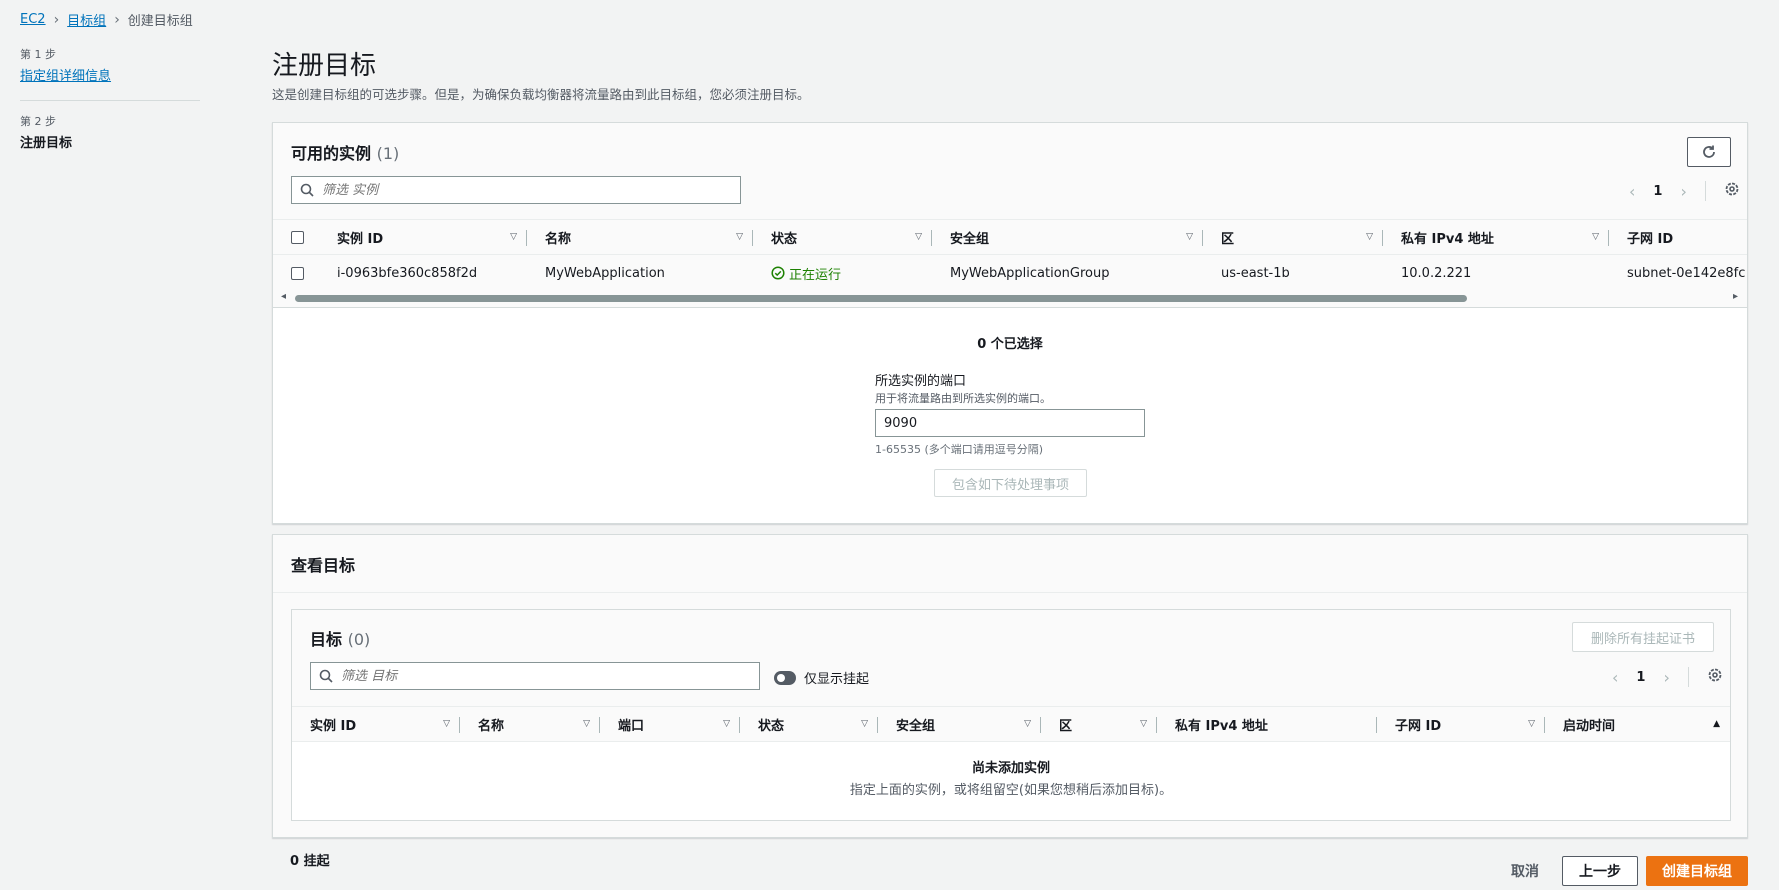 The width and height of the screenshot is (1779, 890). I want to click on create-target-group-button: 创建目标组, so click(1697, 871).